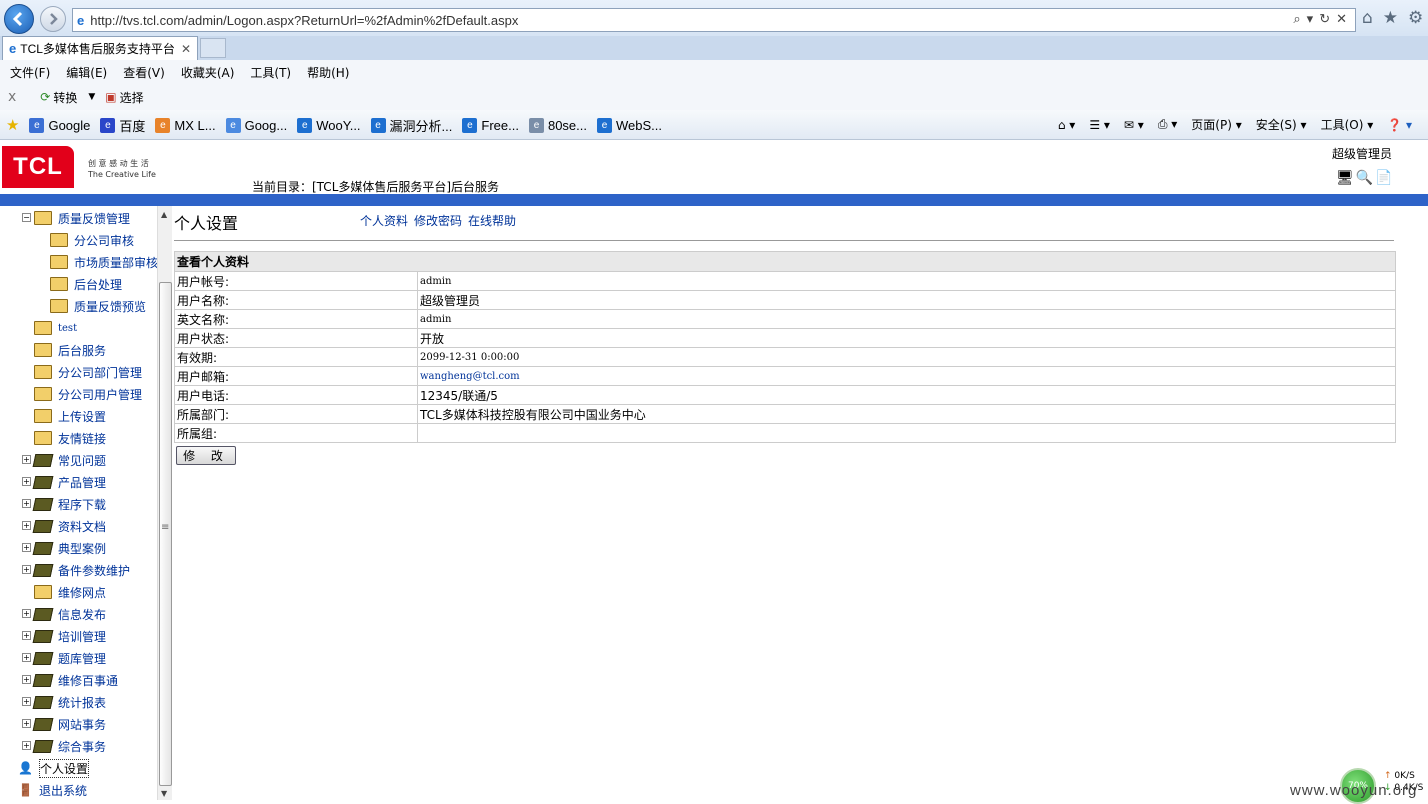 Image resolution: width=1428 pixels, height=804 pixels. I want to click on tree-item: + 题库管理, so click(64, 658).